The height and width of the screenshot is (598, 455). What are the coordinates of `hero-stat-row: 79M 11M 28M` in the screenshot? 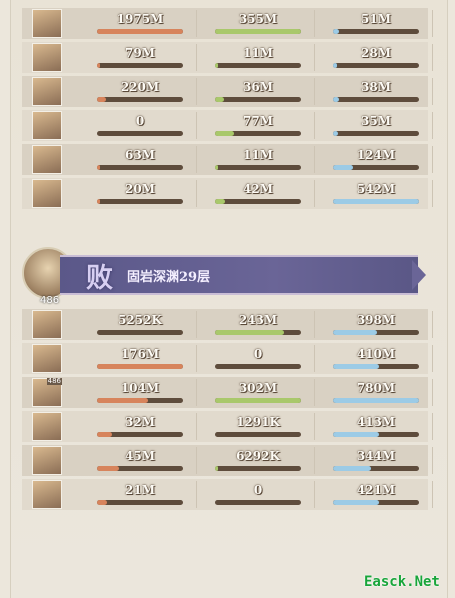 It's located at (227, 57).